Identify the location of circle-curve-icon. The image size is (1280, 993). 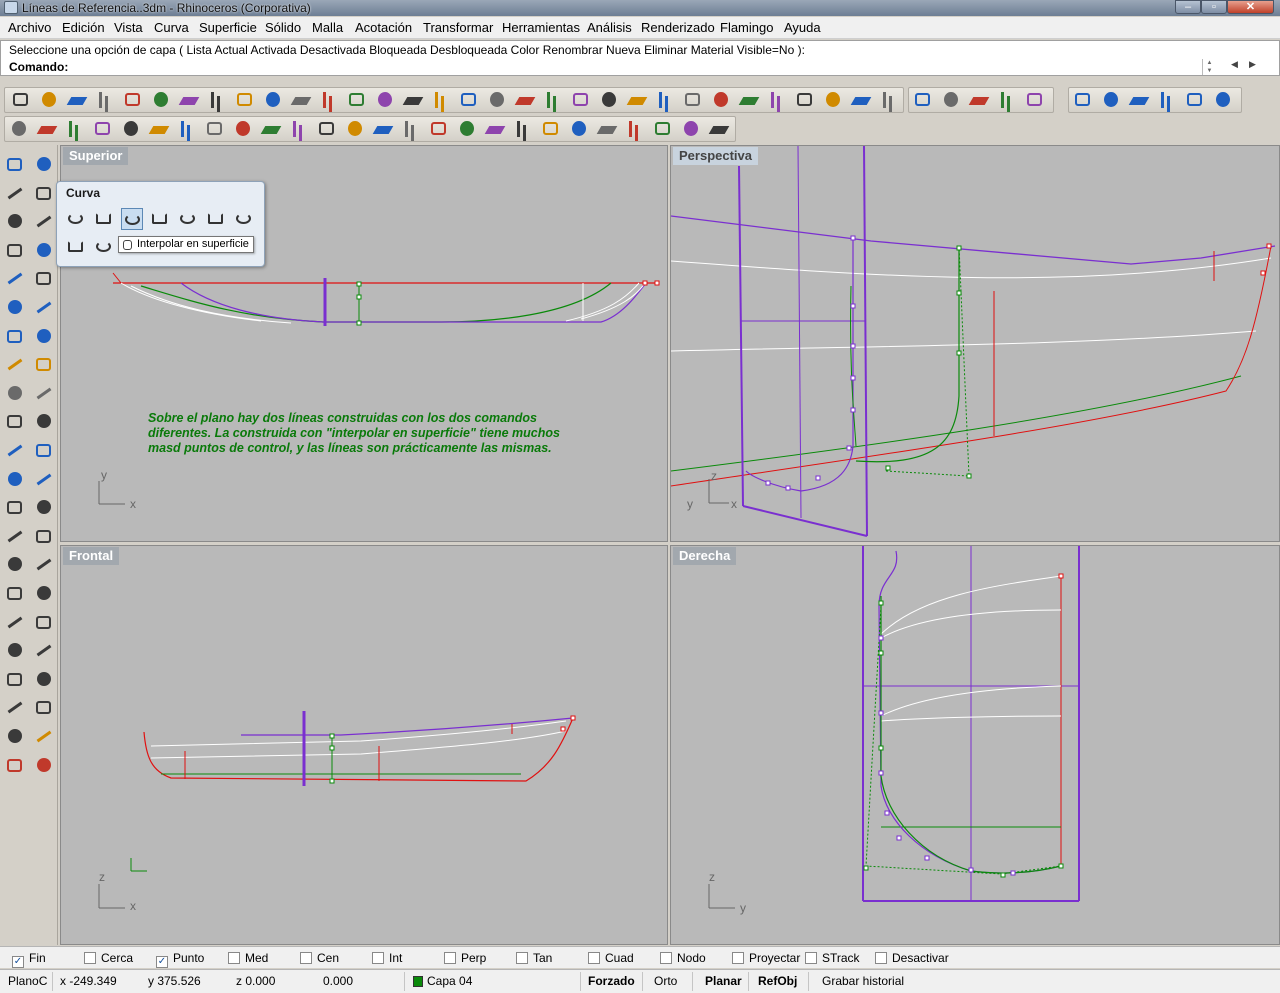
(216, 219).